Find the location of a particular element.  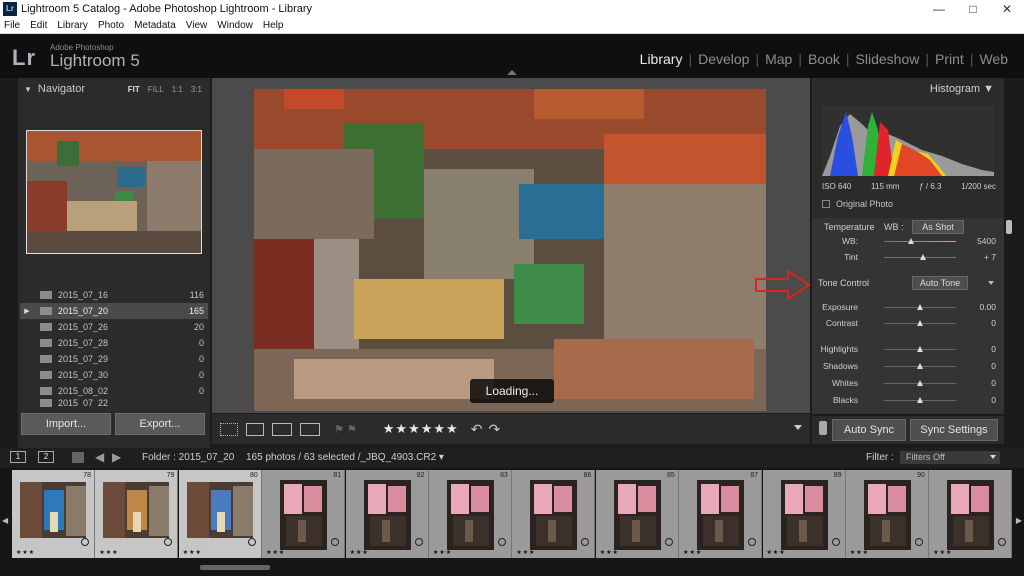

wb-slider-row: WB: 5400 is located at coordinates (904, 241).